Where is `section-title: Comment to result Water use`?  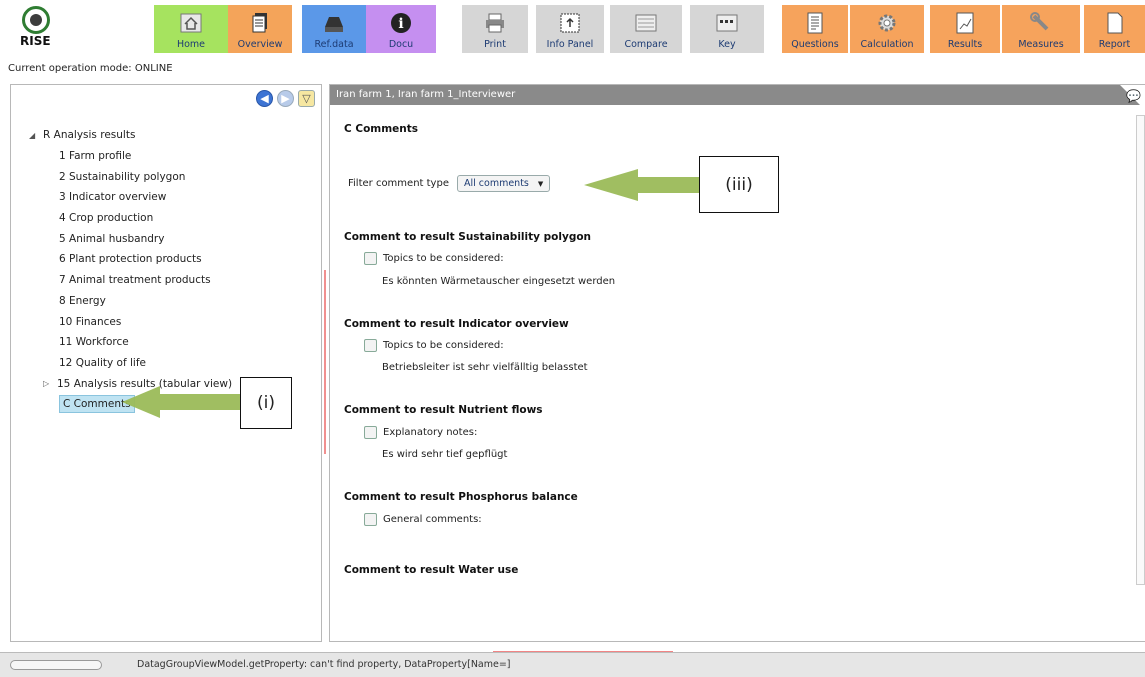
section-title: Comment to result Water use is located at coordinates (431, 570).